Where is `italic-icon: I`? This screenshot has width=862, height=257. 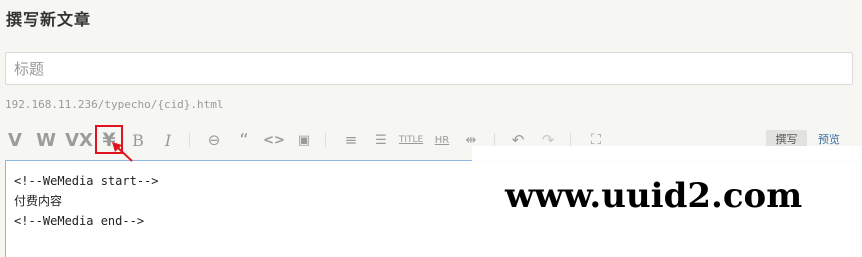 italic-icon: I is located at coordinates (168, 140).